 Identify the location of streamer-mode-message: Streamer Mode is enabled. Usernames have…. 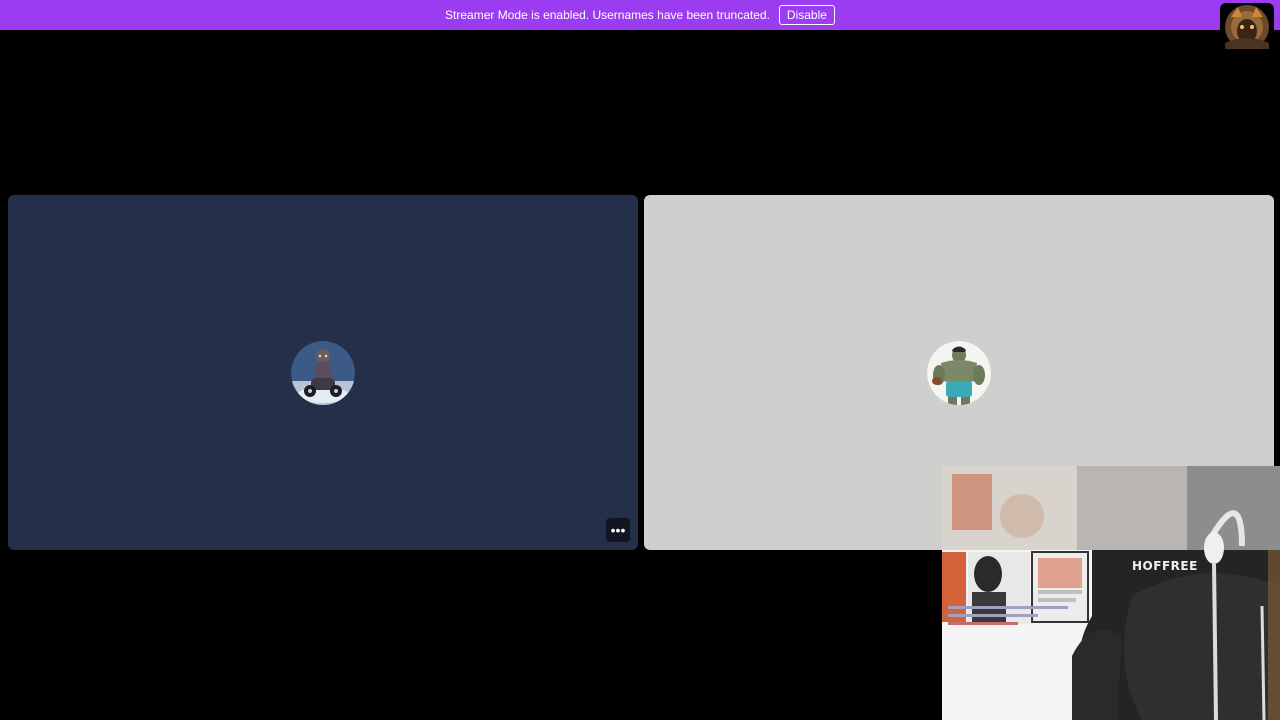
(607, 15).